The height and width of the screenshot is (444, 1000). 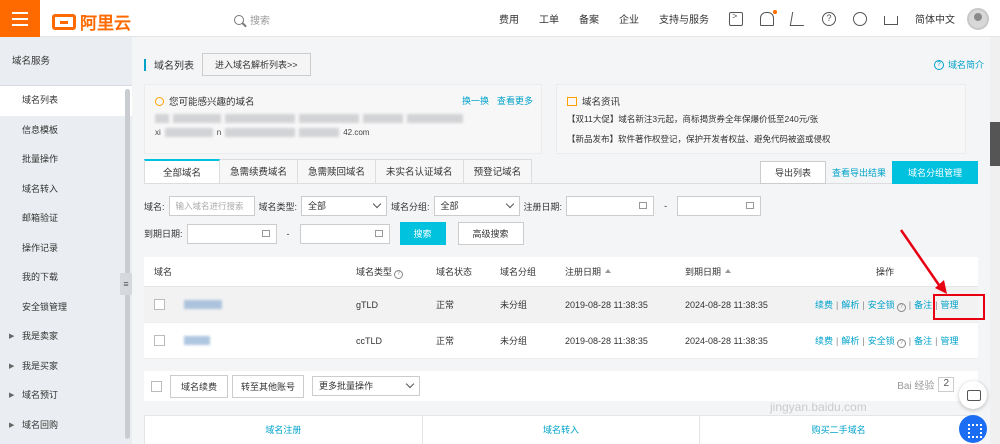 What do you see at coordinates (344, 206) in the screenshot?
I see `type-select: 全部` at bounding box center [344, 206].